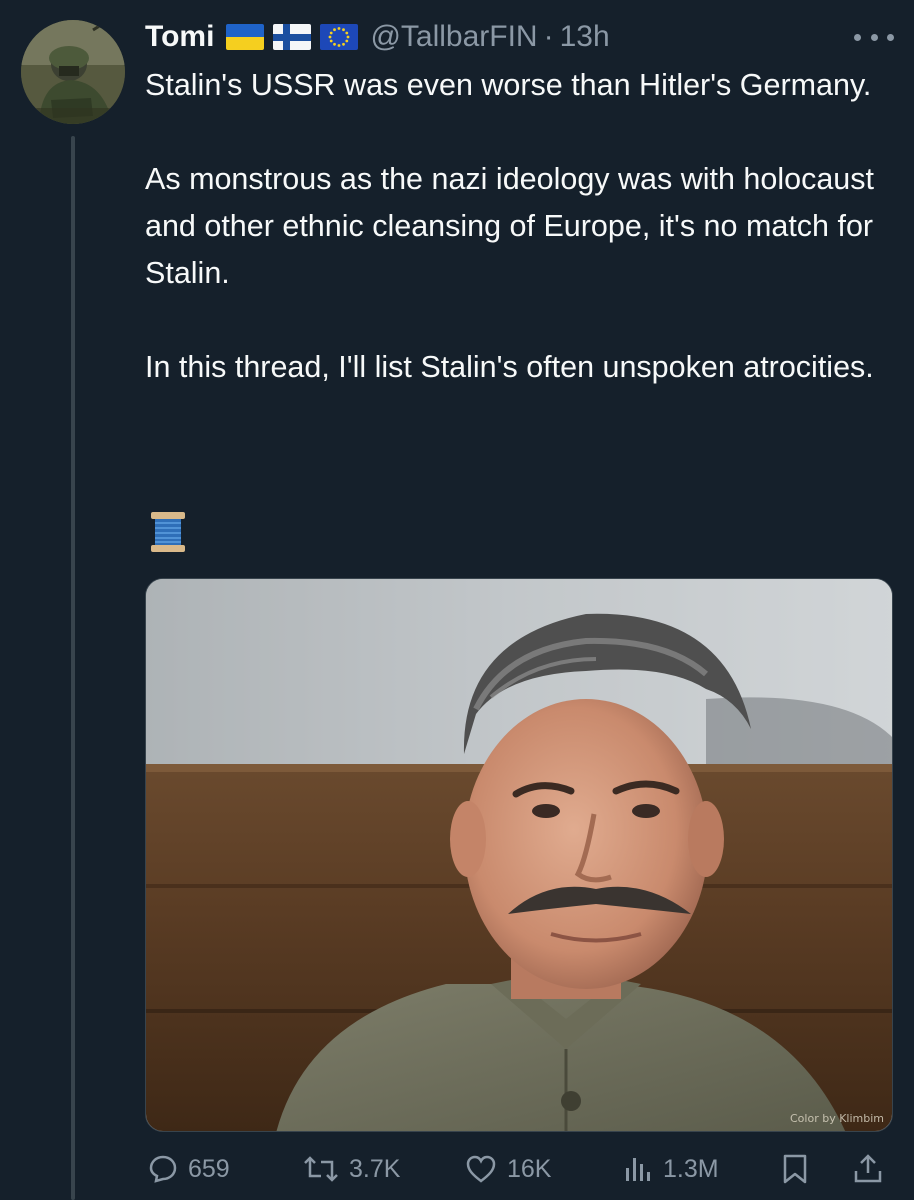  What do you see at coordinates (585, 37) in the screenshot?
I see `post-timestamp: 13h` at bounding box center [585, 37].